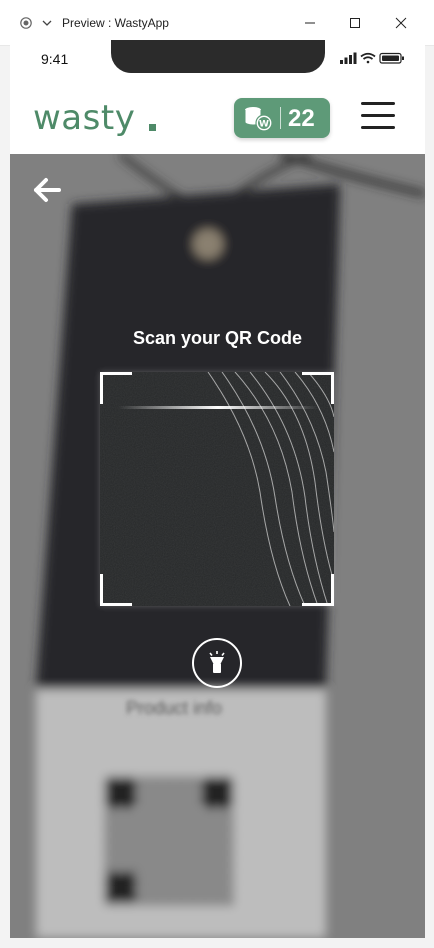 The image size is (434, 948). I want to click on coin-divider, so click(280, 118).